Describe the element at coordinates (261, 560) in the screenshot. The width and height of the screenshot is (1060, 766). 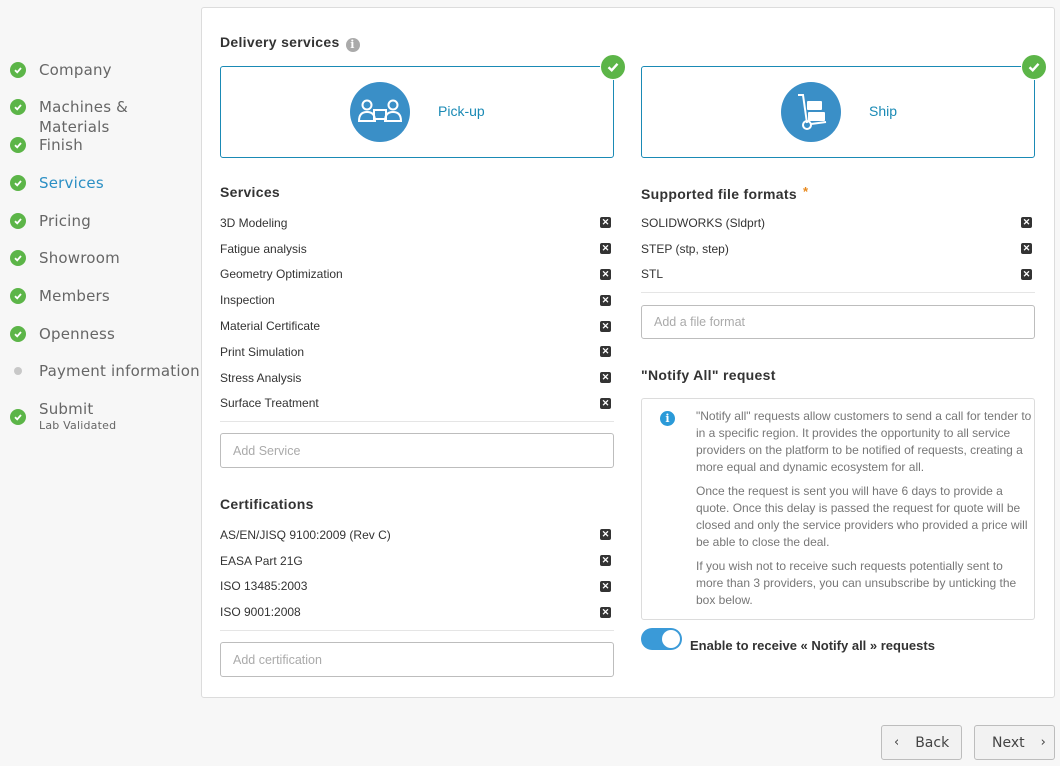
I see `certification-name: EASA Part 21G` at that location.